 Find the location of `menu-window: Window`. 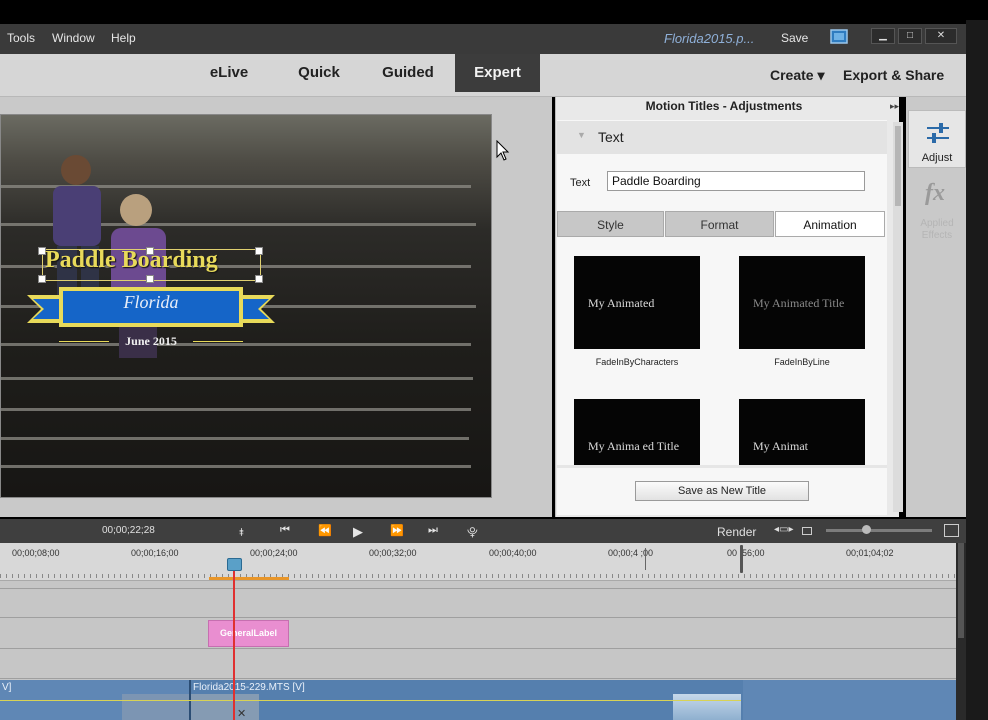

menu-window: Window is located at coordinates (73, 38).